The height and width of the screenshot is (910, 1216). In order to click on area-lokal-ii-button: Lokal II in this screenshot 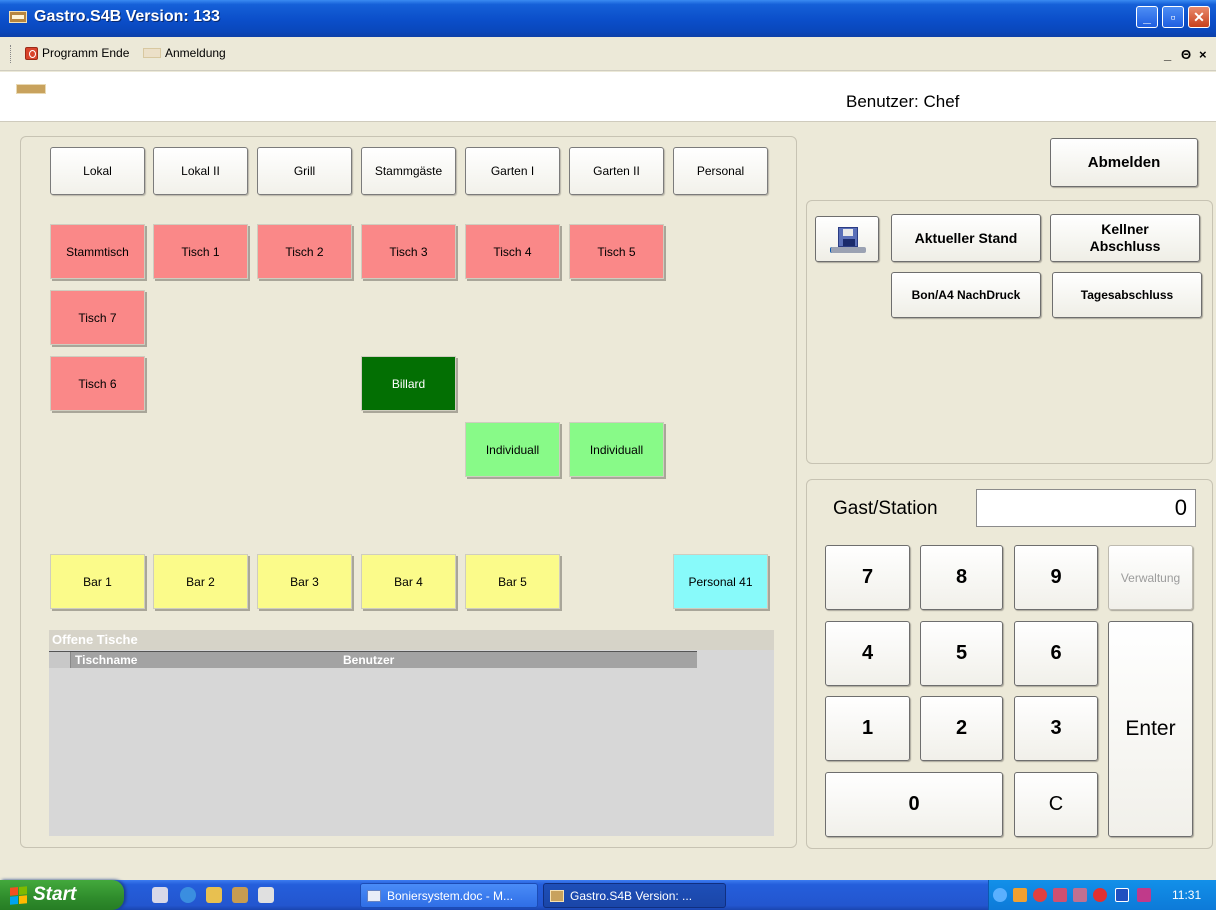, I will do `click(200, 171)`.